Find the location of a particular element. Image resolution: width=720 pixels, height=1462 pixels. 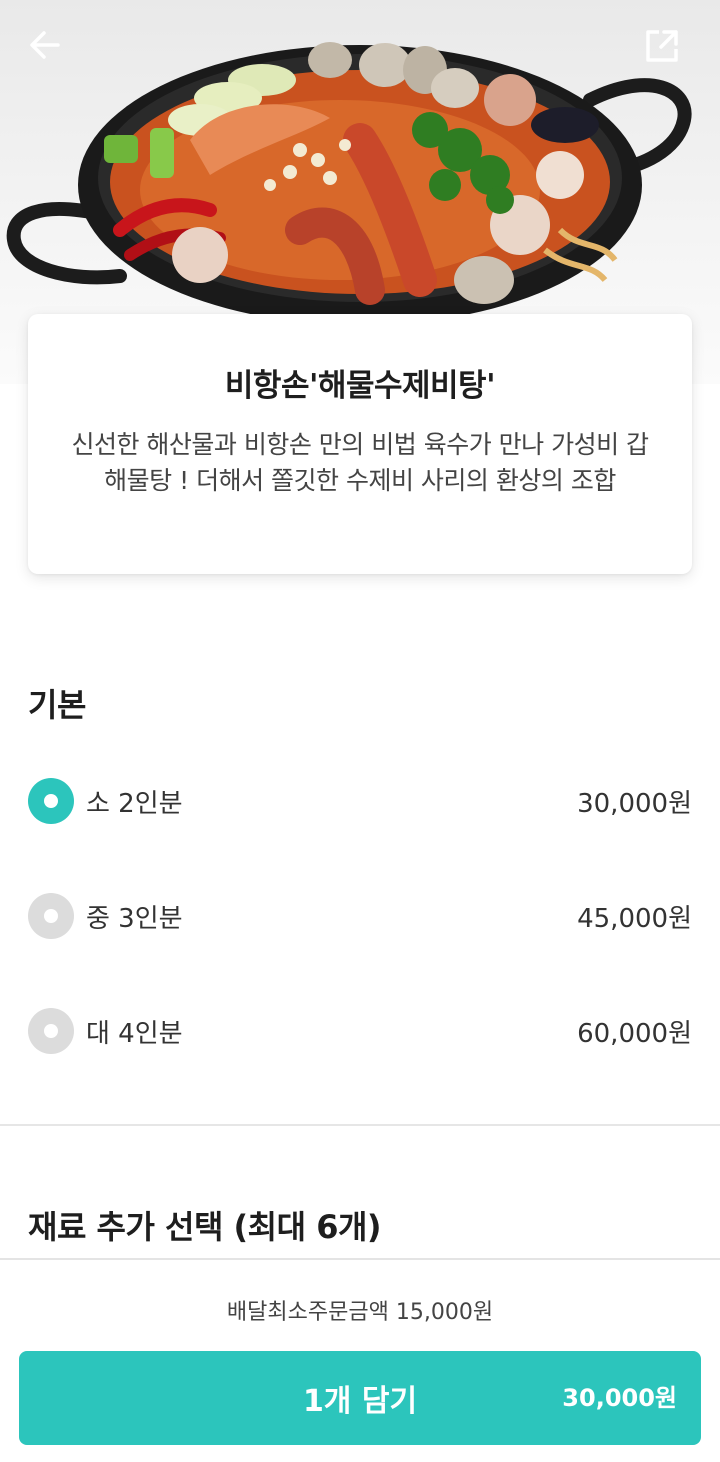

option-row-medium: 중 3인분 45,000원 is located at coordinates (360, 916).